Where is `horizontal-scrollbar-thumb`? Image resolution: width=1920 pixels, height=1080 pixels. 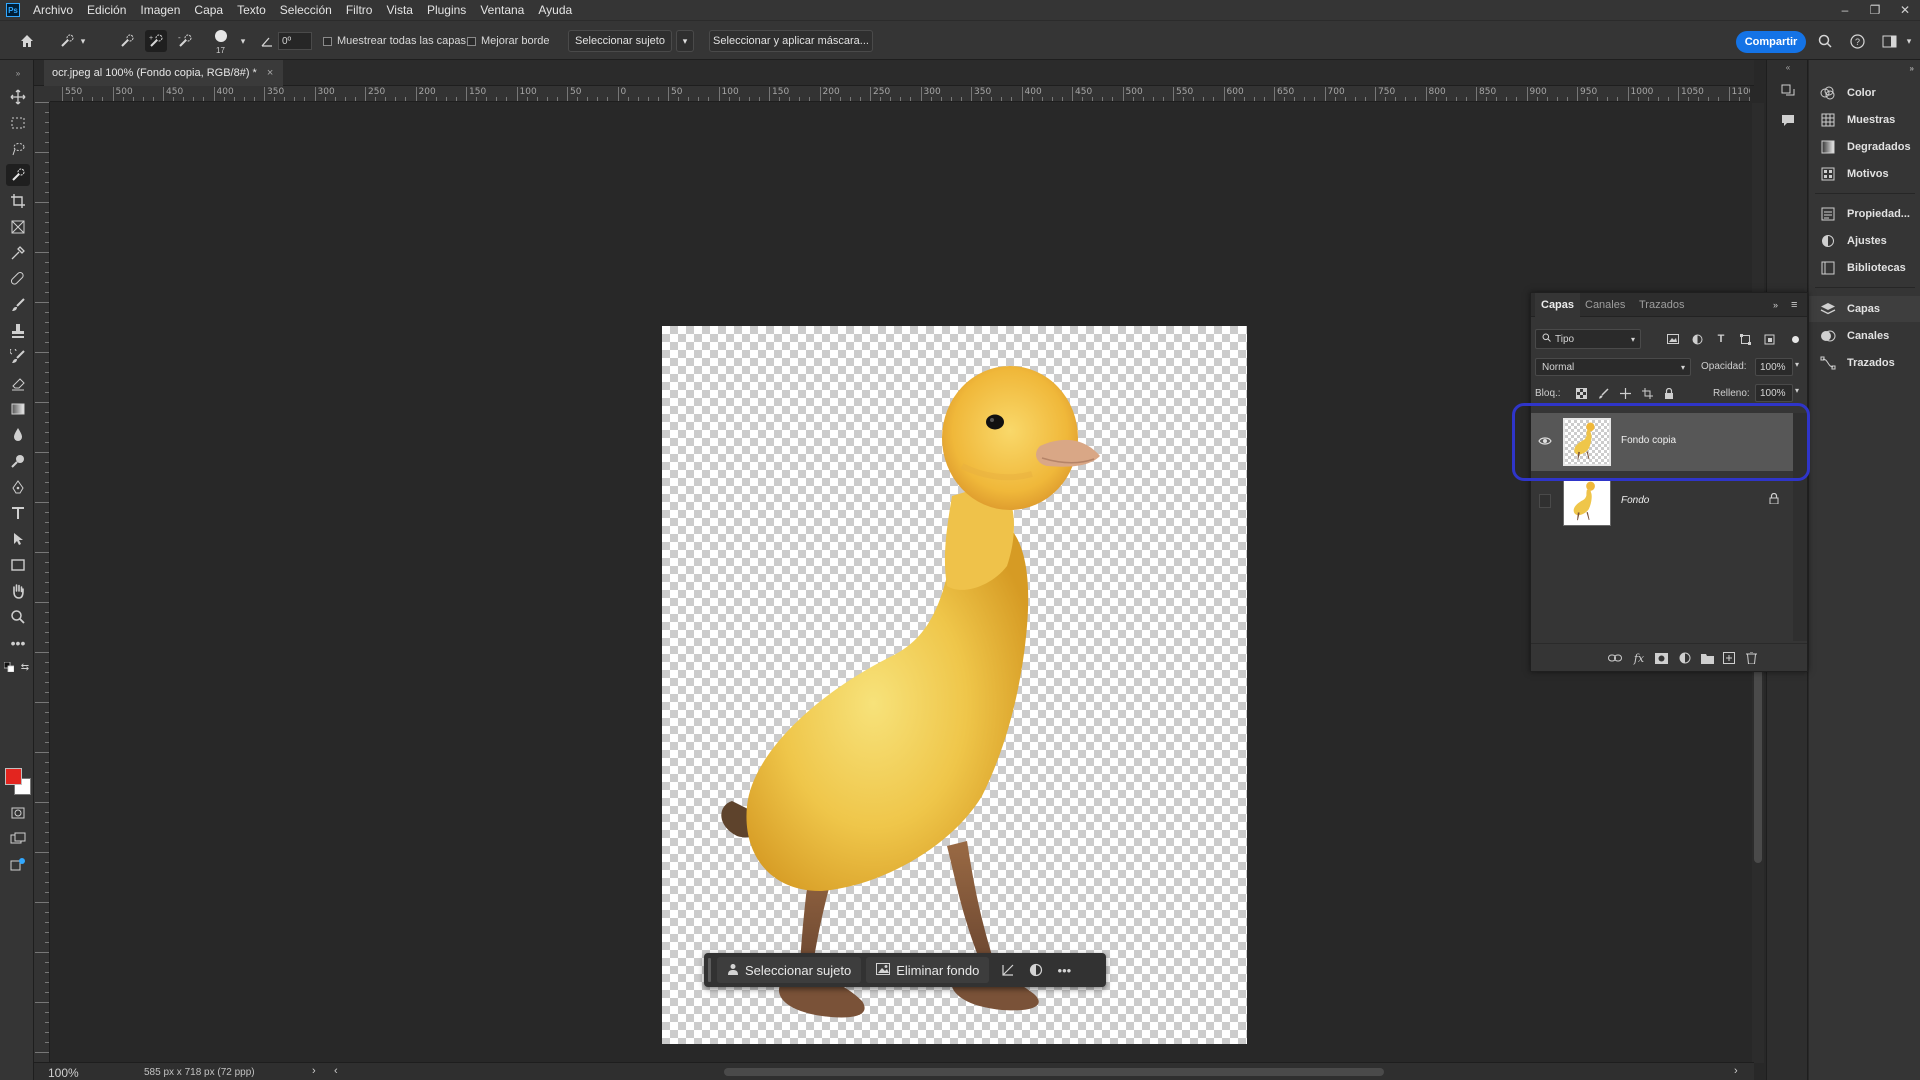
horizontal-scrollbar-thumb is located at coordinates (1054, 1072).